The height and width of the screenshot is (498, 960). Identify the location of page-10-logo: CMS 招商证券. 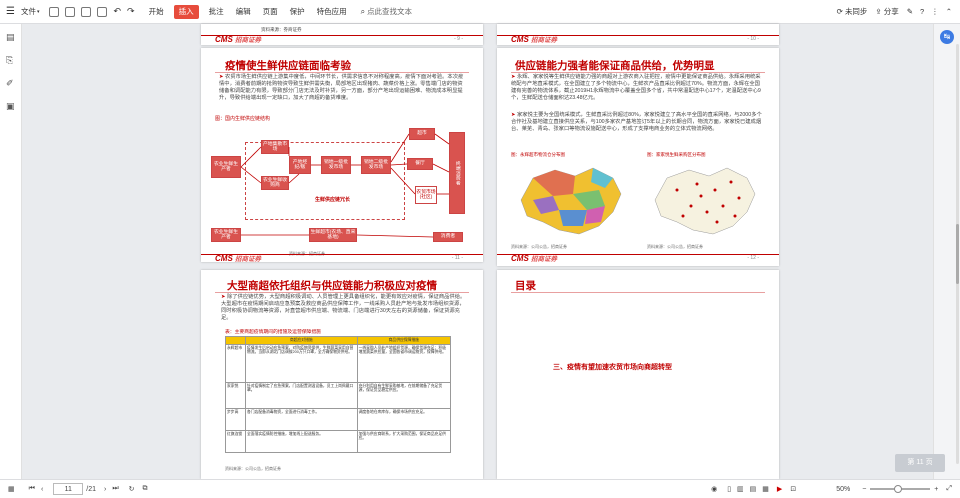
(534, 39).